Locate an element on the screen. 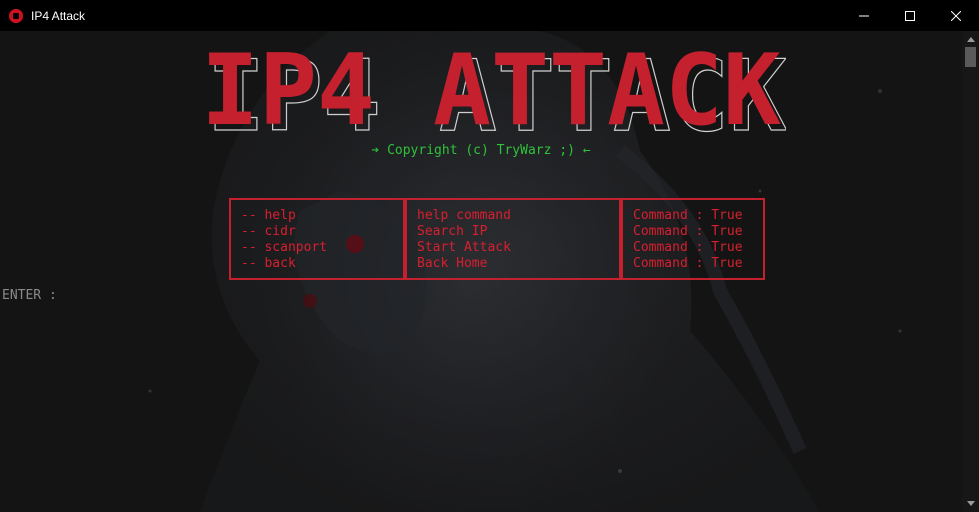 The width and height of the screenshot is (979, 512). scroll-up-button is located at coordinates (970, 39).